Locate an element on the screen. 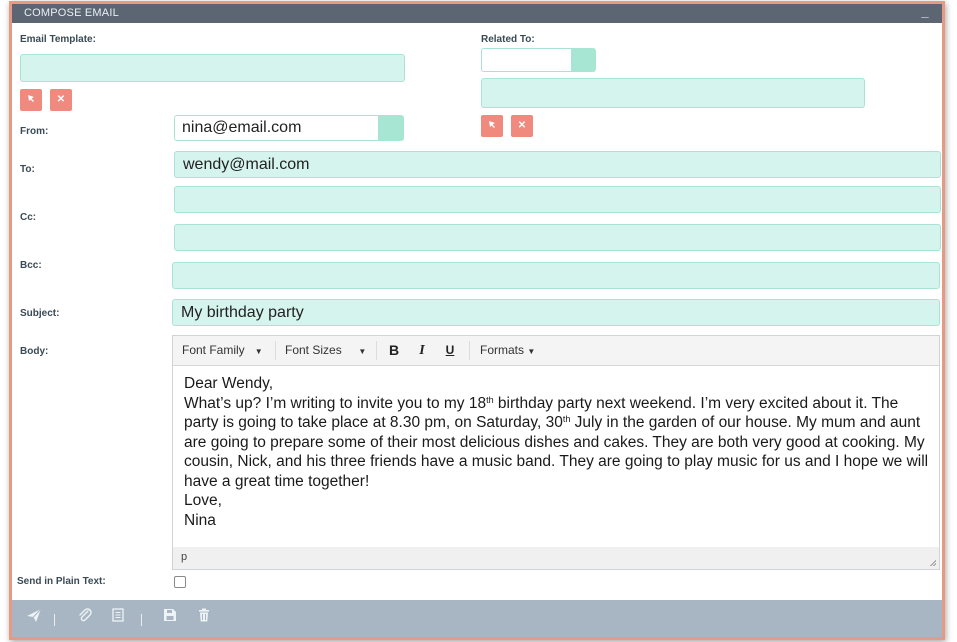 The height and width of the screenshot is (642, 957). action-bar is located at coordinates (477, 618).